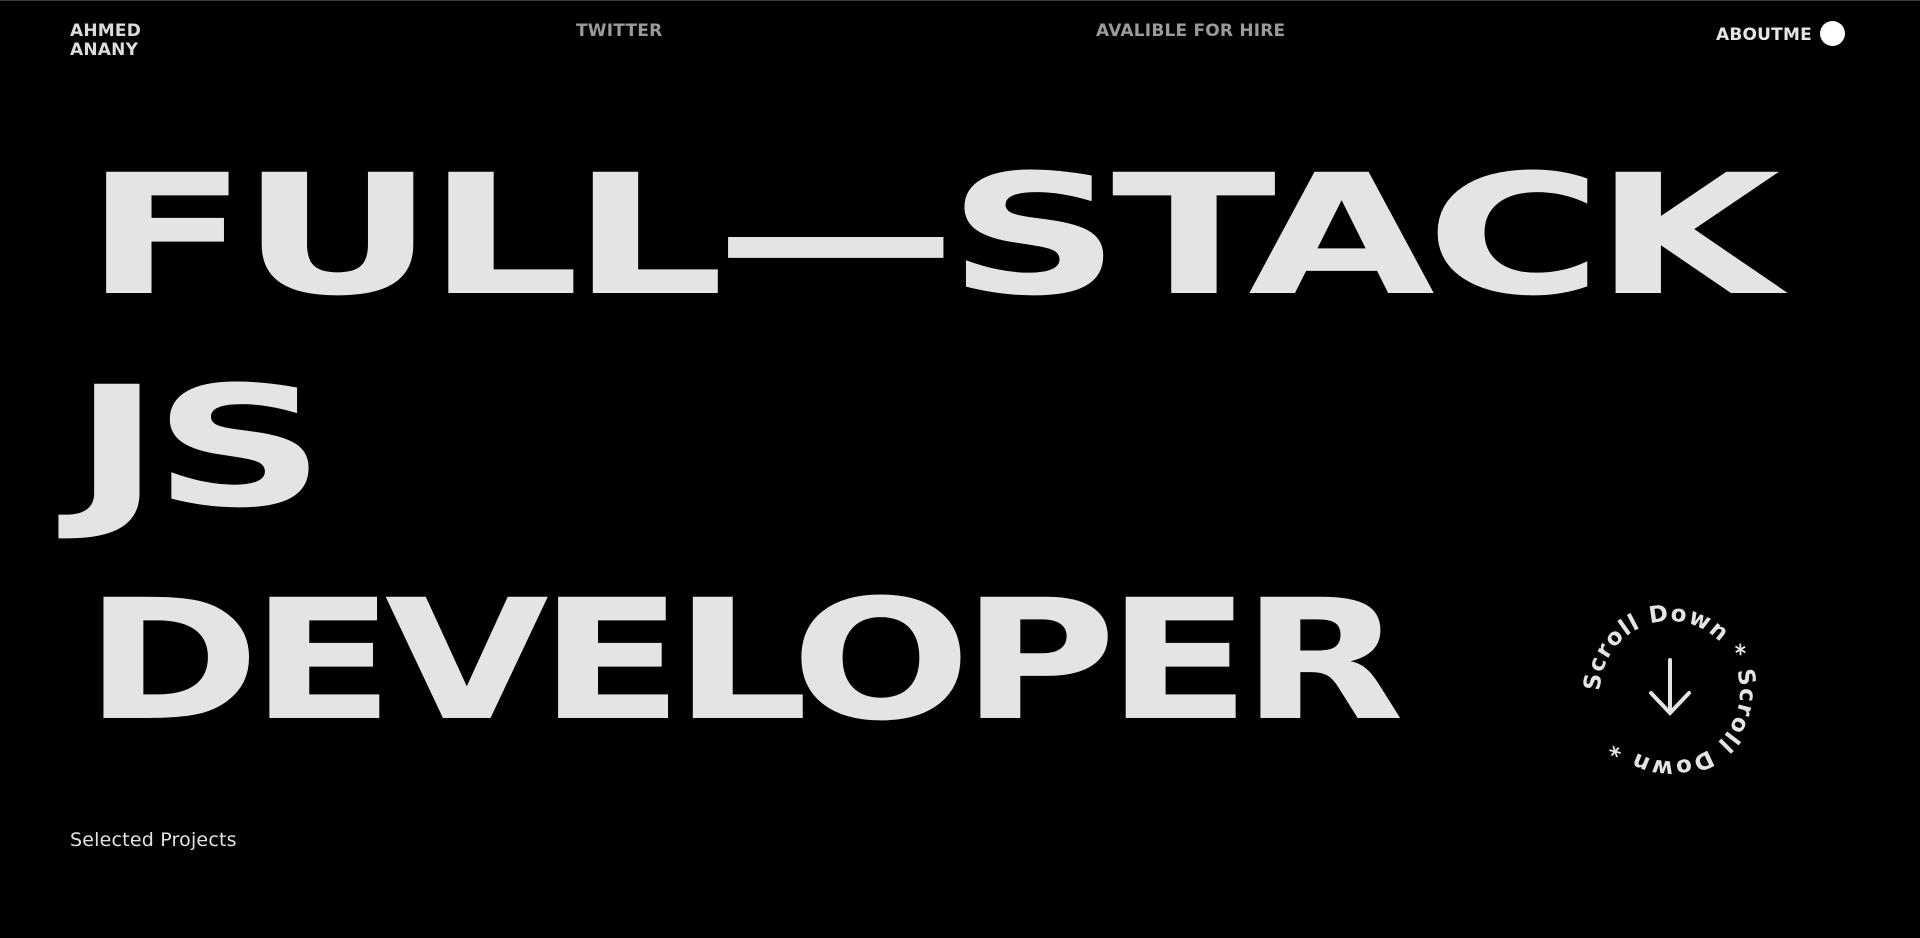 This screenshot has height=938, width=1920. Describe the element at coordinates (1764, 35) in the screenshot. I see `about-me-label: ABOUTME` at that location.